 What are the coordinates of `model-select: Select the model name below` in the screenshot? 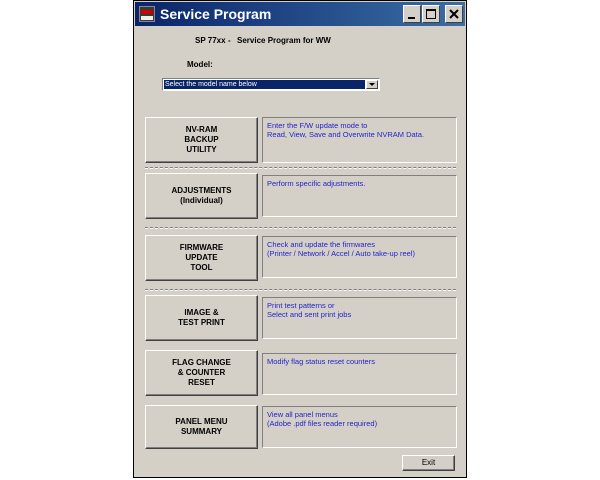 It's located at (271, 84).